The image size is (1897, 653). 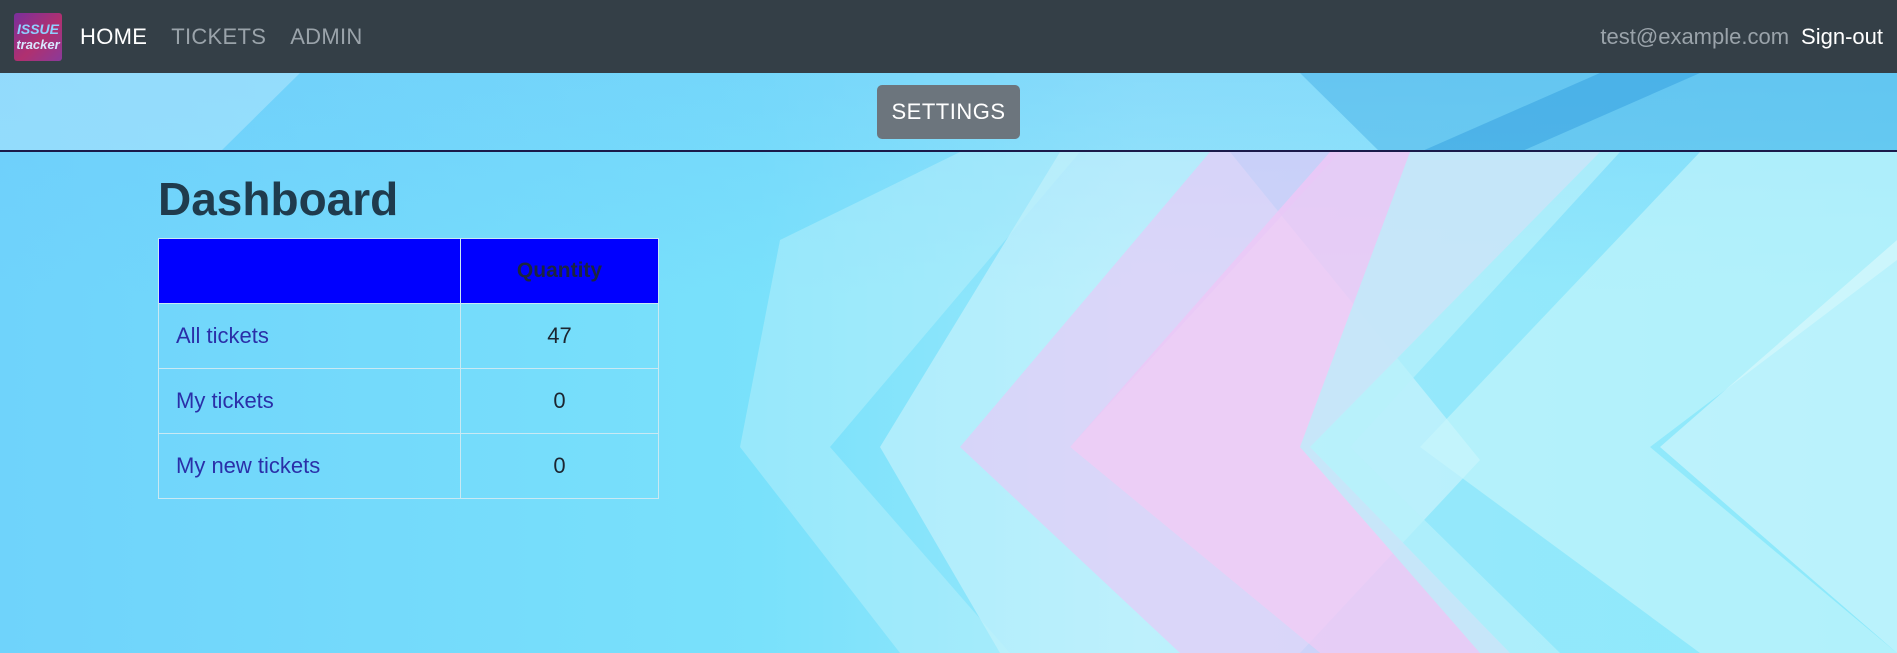 I want to click on nav-link-admin: ADMIN, so click(x=326, y=37).